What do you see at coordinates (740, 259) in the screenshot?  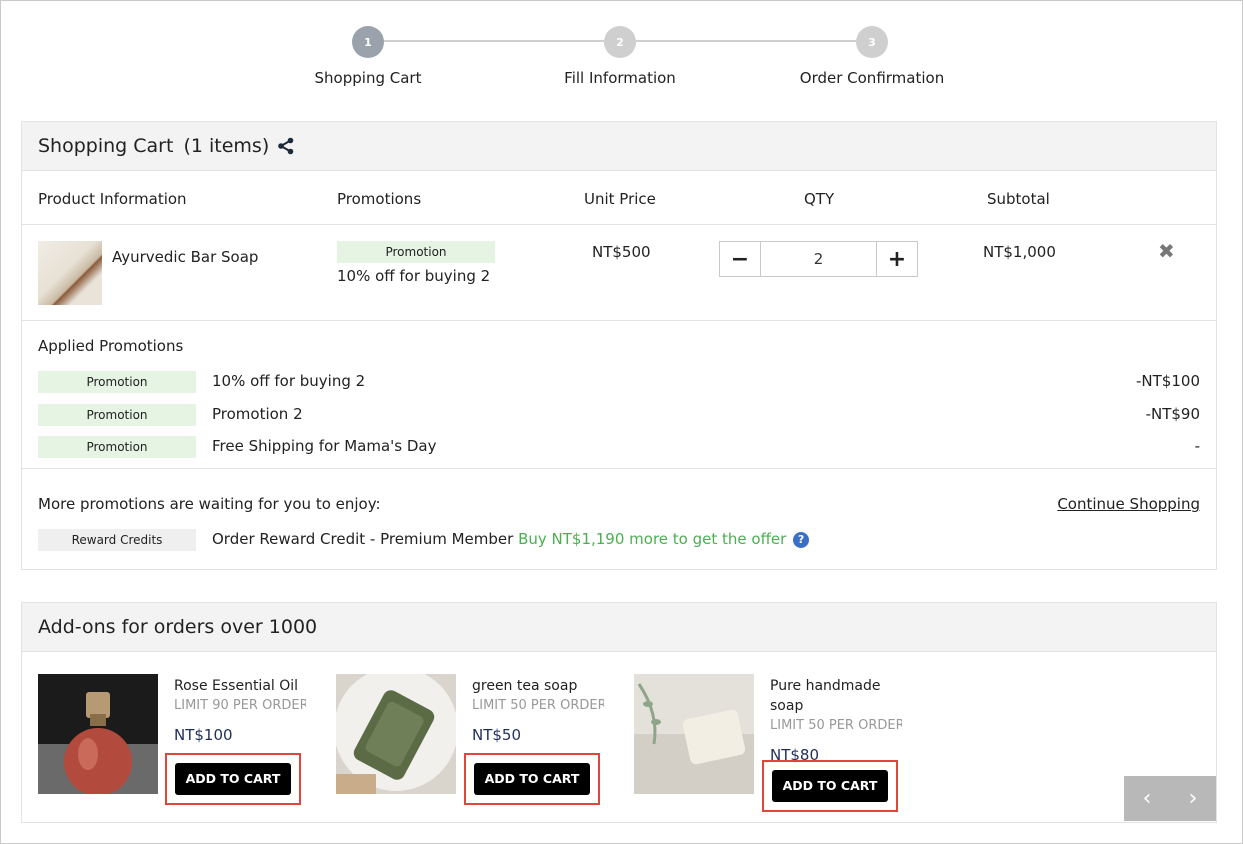 I see `qty-decrease-button: −` at bounding box center [740, 259].